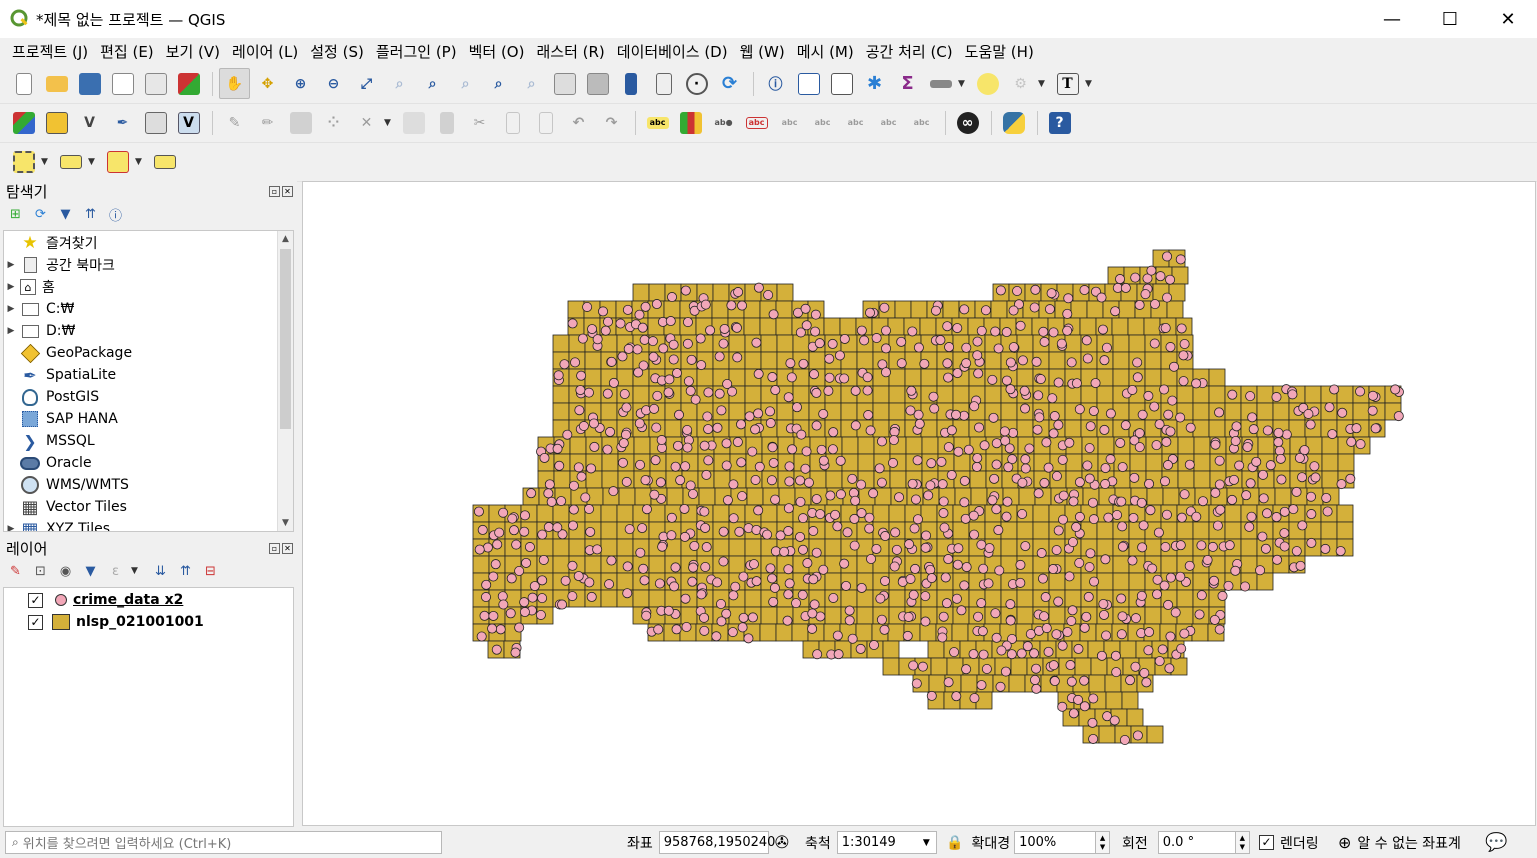 This screenshot has width=1537, height=858. I want to click on move-label-button: abc, so click(855, 122).